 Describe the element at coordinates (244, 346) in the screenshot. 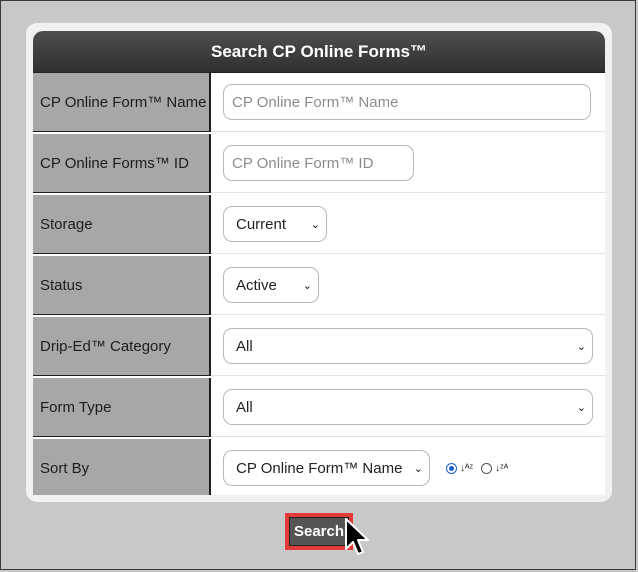

I see `category-selected-value: All` at that location.